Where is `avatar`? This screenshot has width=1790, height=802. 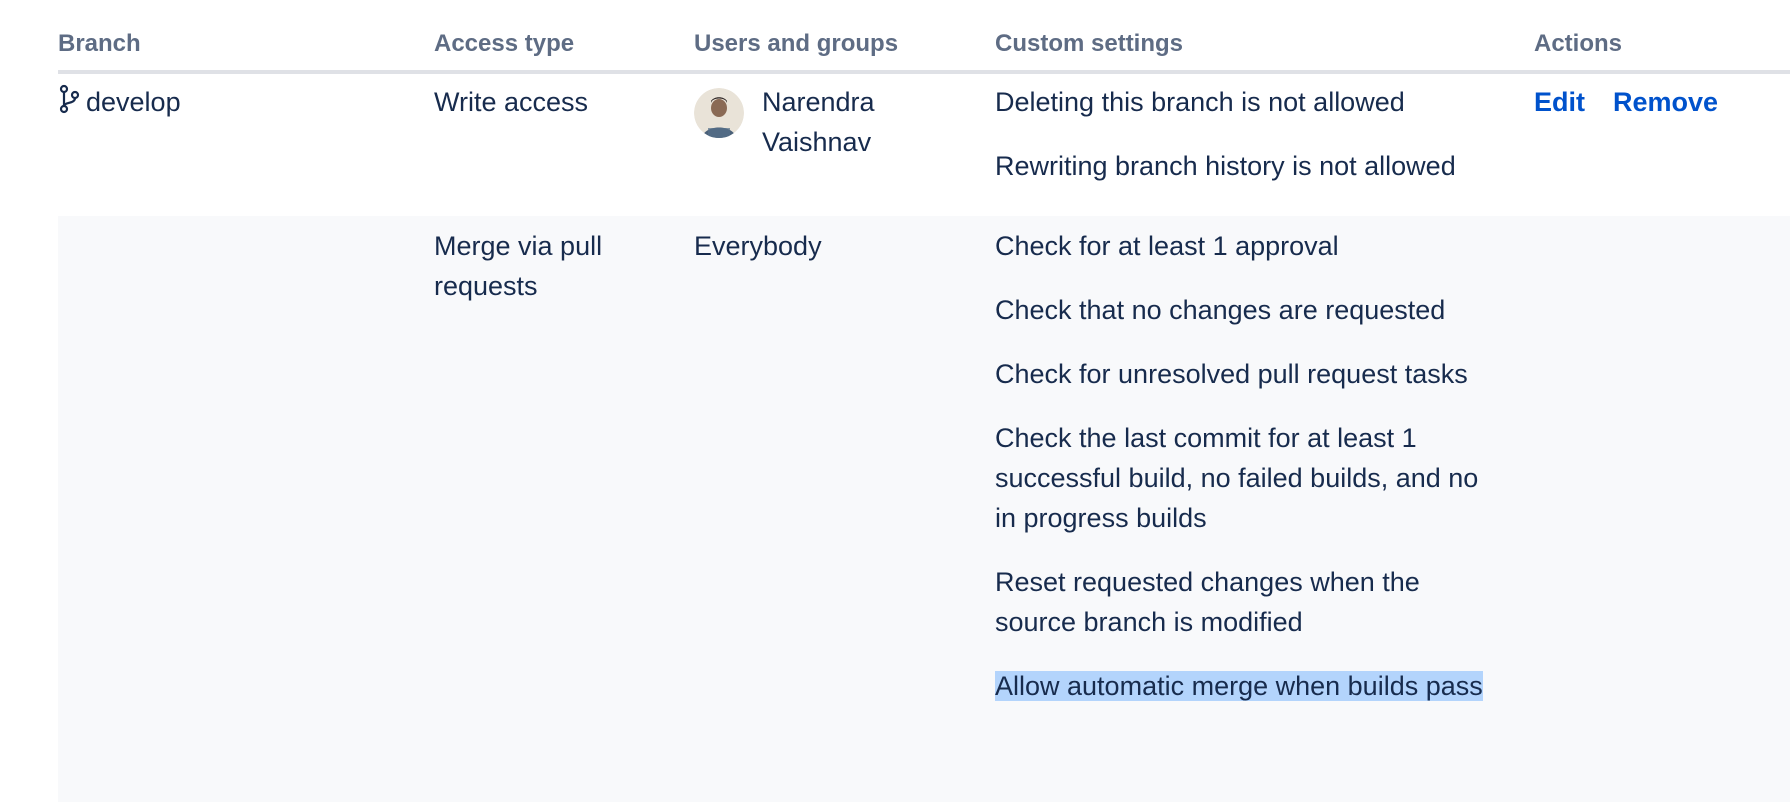
avatar is located at coordinates (719, 113).